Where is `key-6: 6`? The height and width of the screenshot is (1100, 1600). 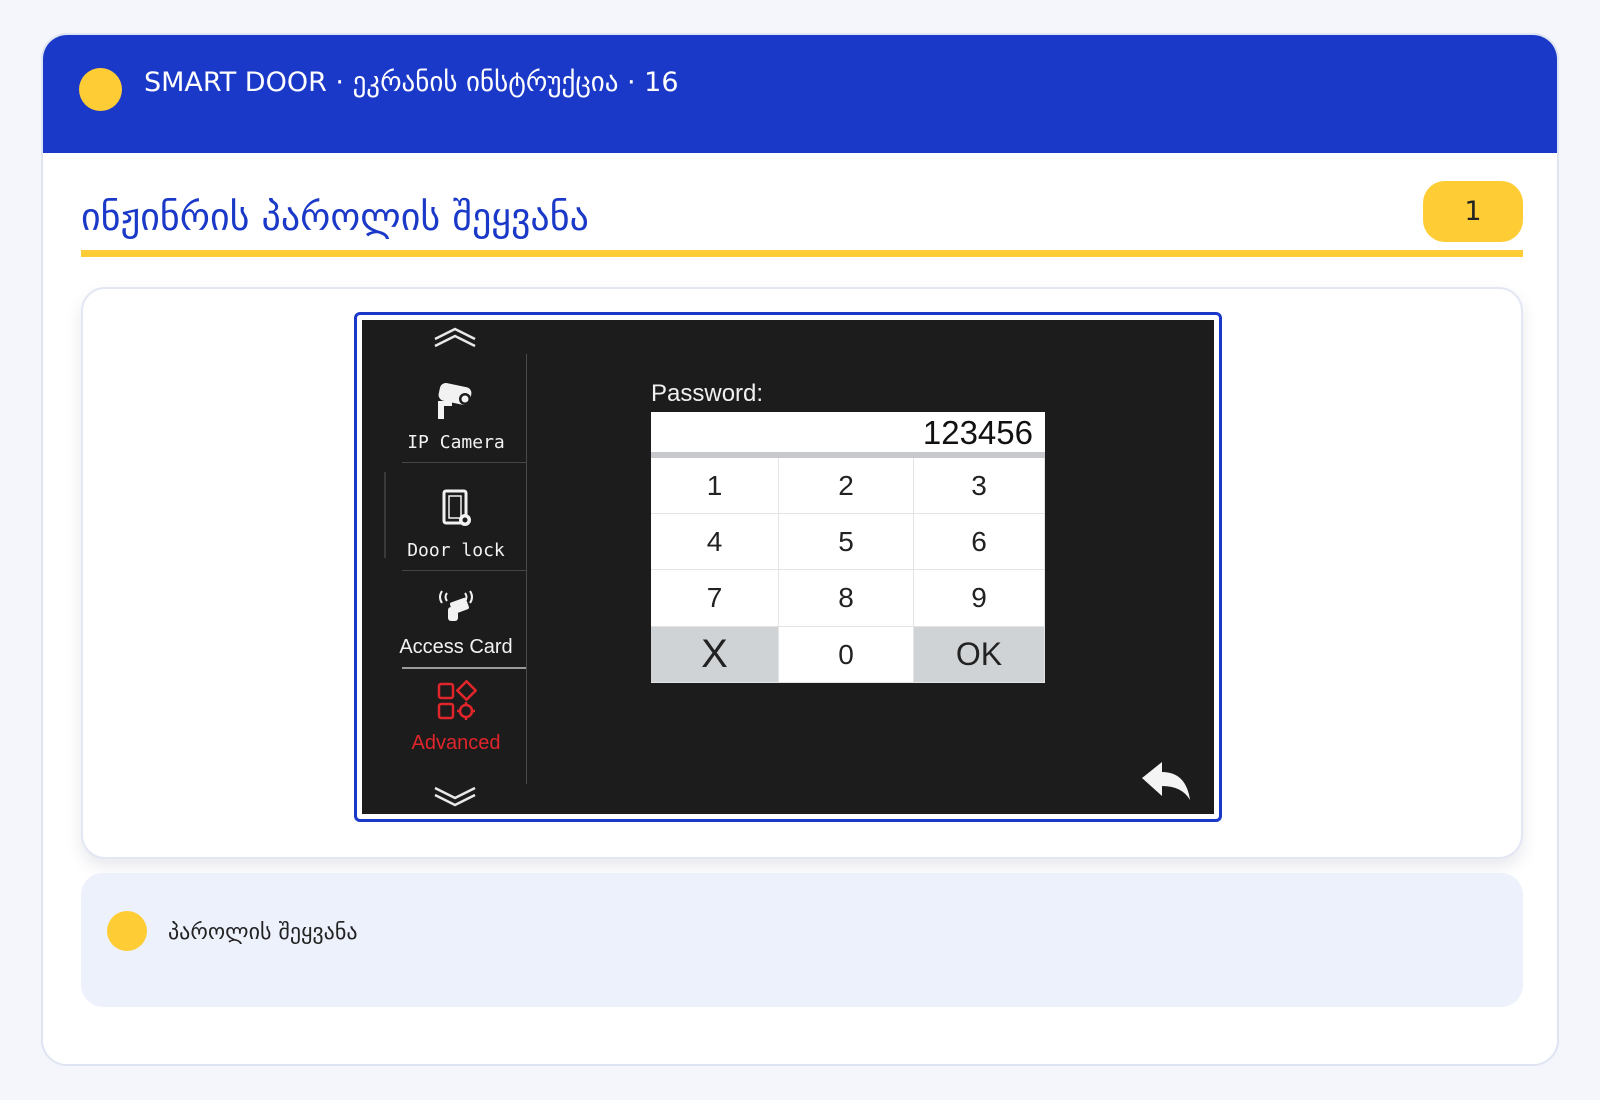
key-6: 6 is located at coordinates (979, 542).